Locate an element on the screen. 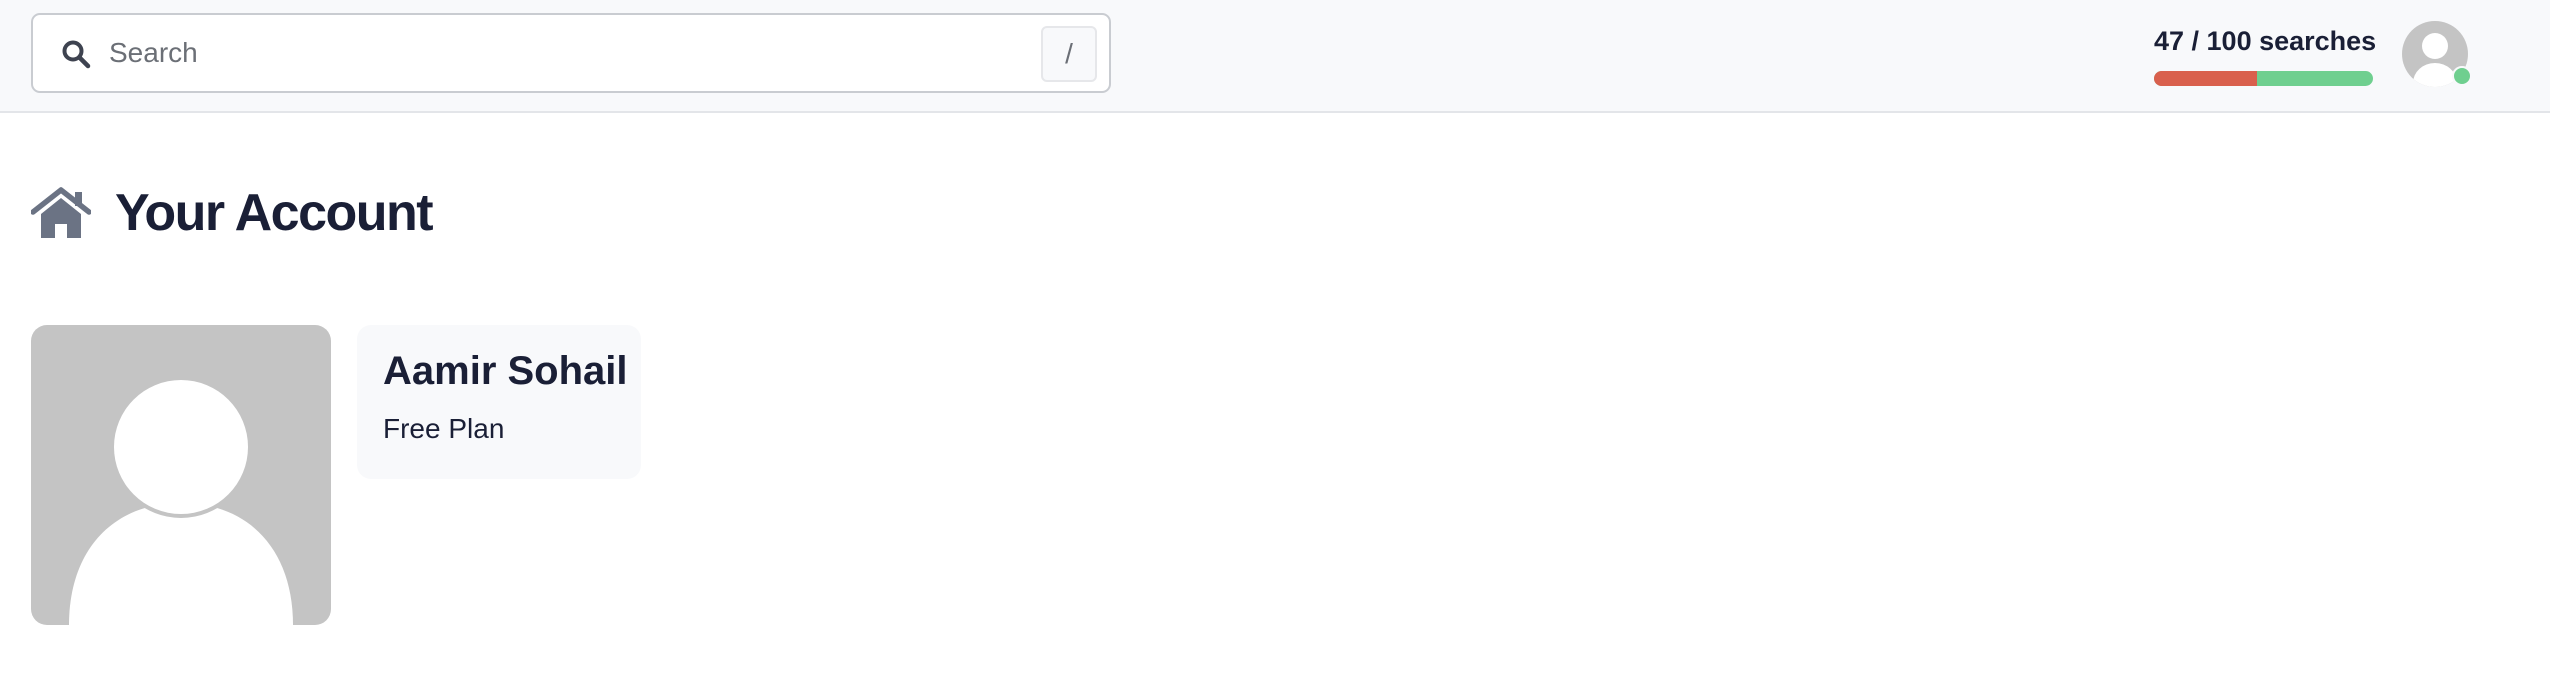 Image resolution: width=2550 pixels, height=684 pixels. search-box: / is located at coordinates (571, 53).